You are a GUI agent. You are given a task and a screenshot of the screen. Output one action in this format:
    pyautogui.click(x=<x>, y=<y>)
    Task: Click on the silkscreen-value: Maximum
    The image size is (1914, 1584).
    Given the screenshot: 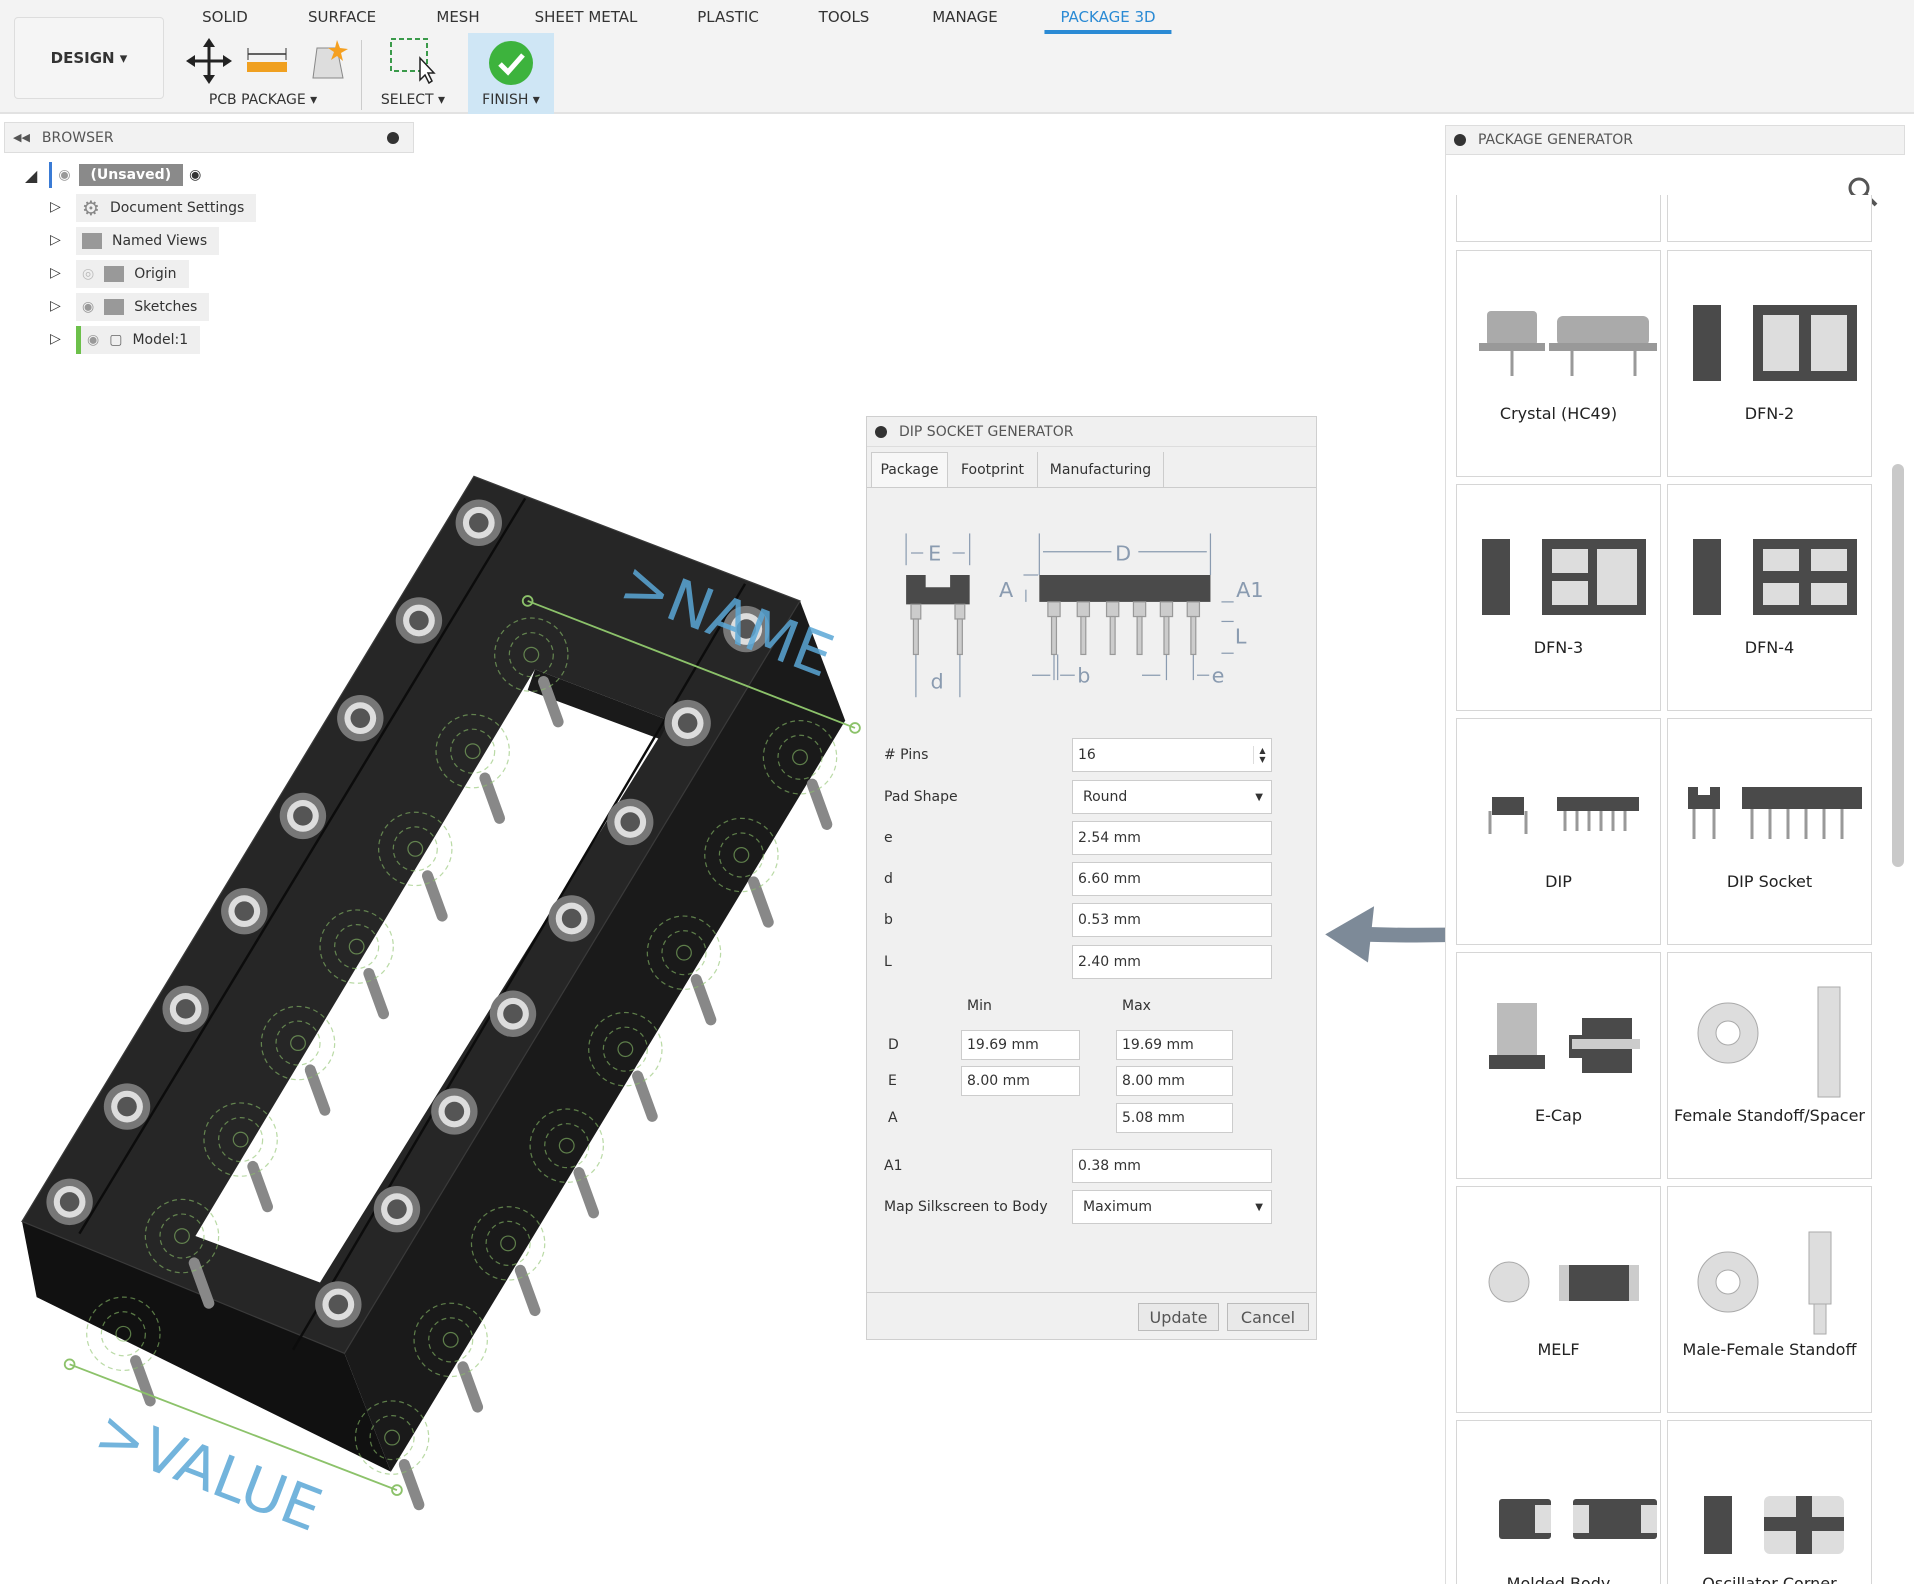 What is the action you would take?
    pyautogui.click(x=1117, y=1207)
    